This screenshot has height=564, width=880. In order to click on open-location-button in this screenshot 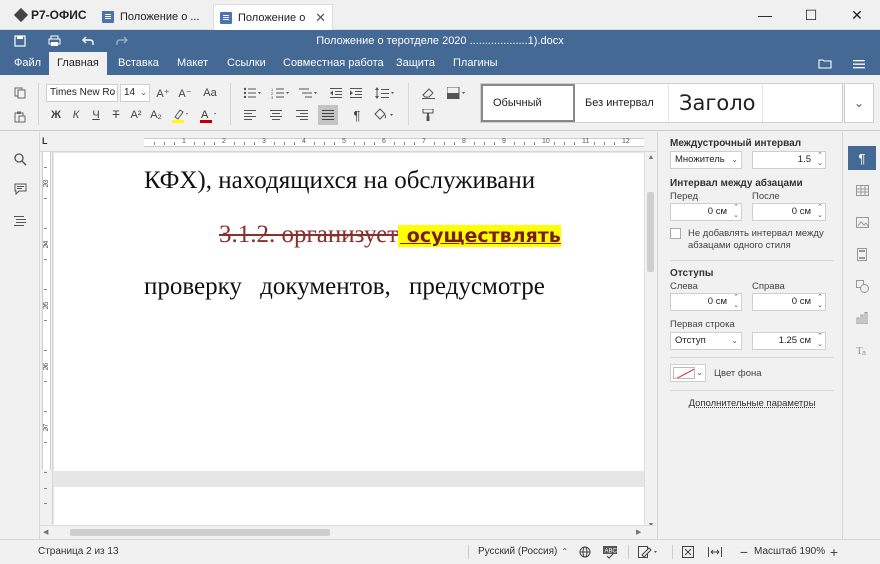, I will do `click(825, 63)`.